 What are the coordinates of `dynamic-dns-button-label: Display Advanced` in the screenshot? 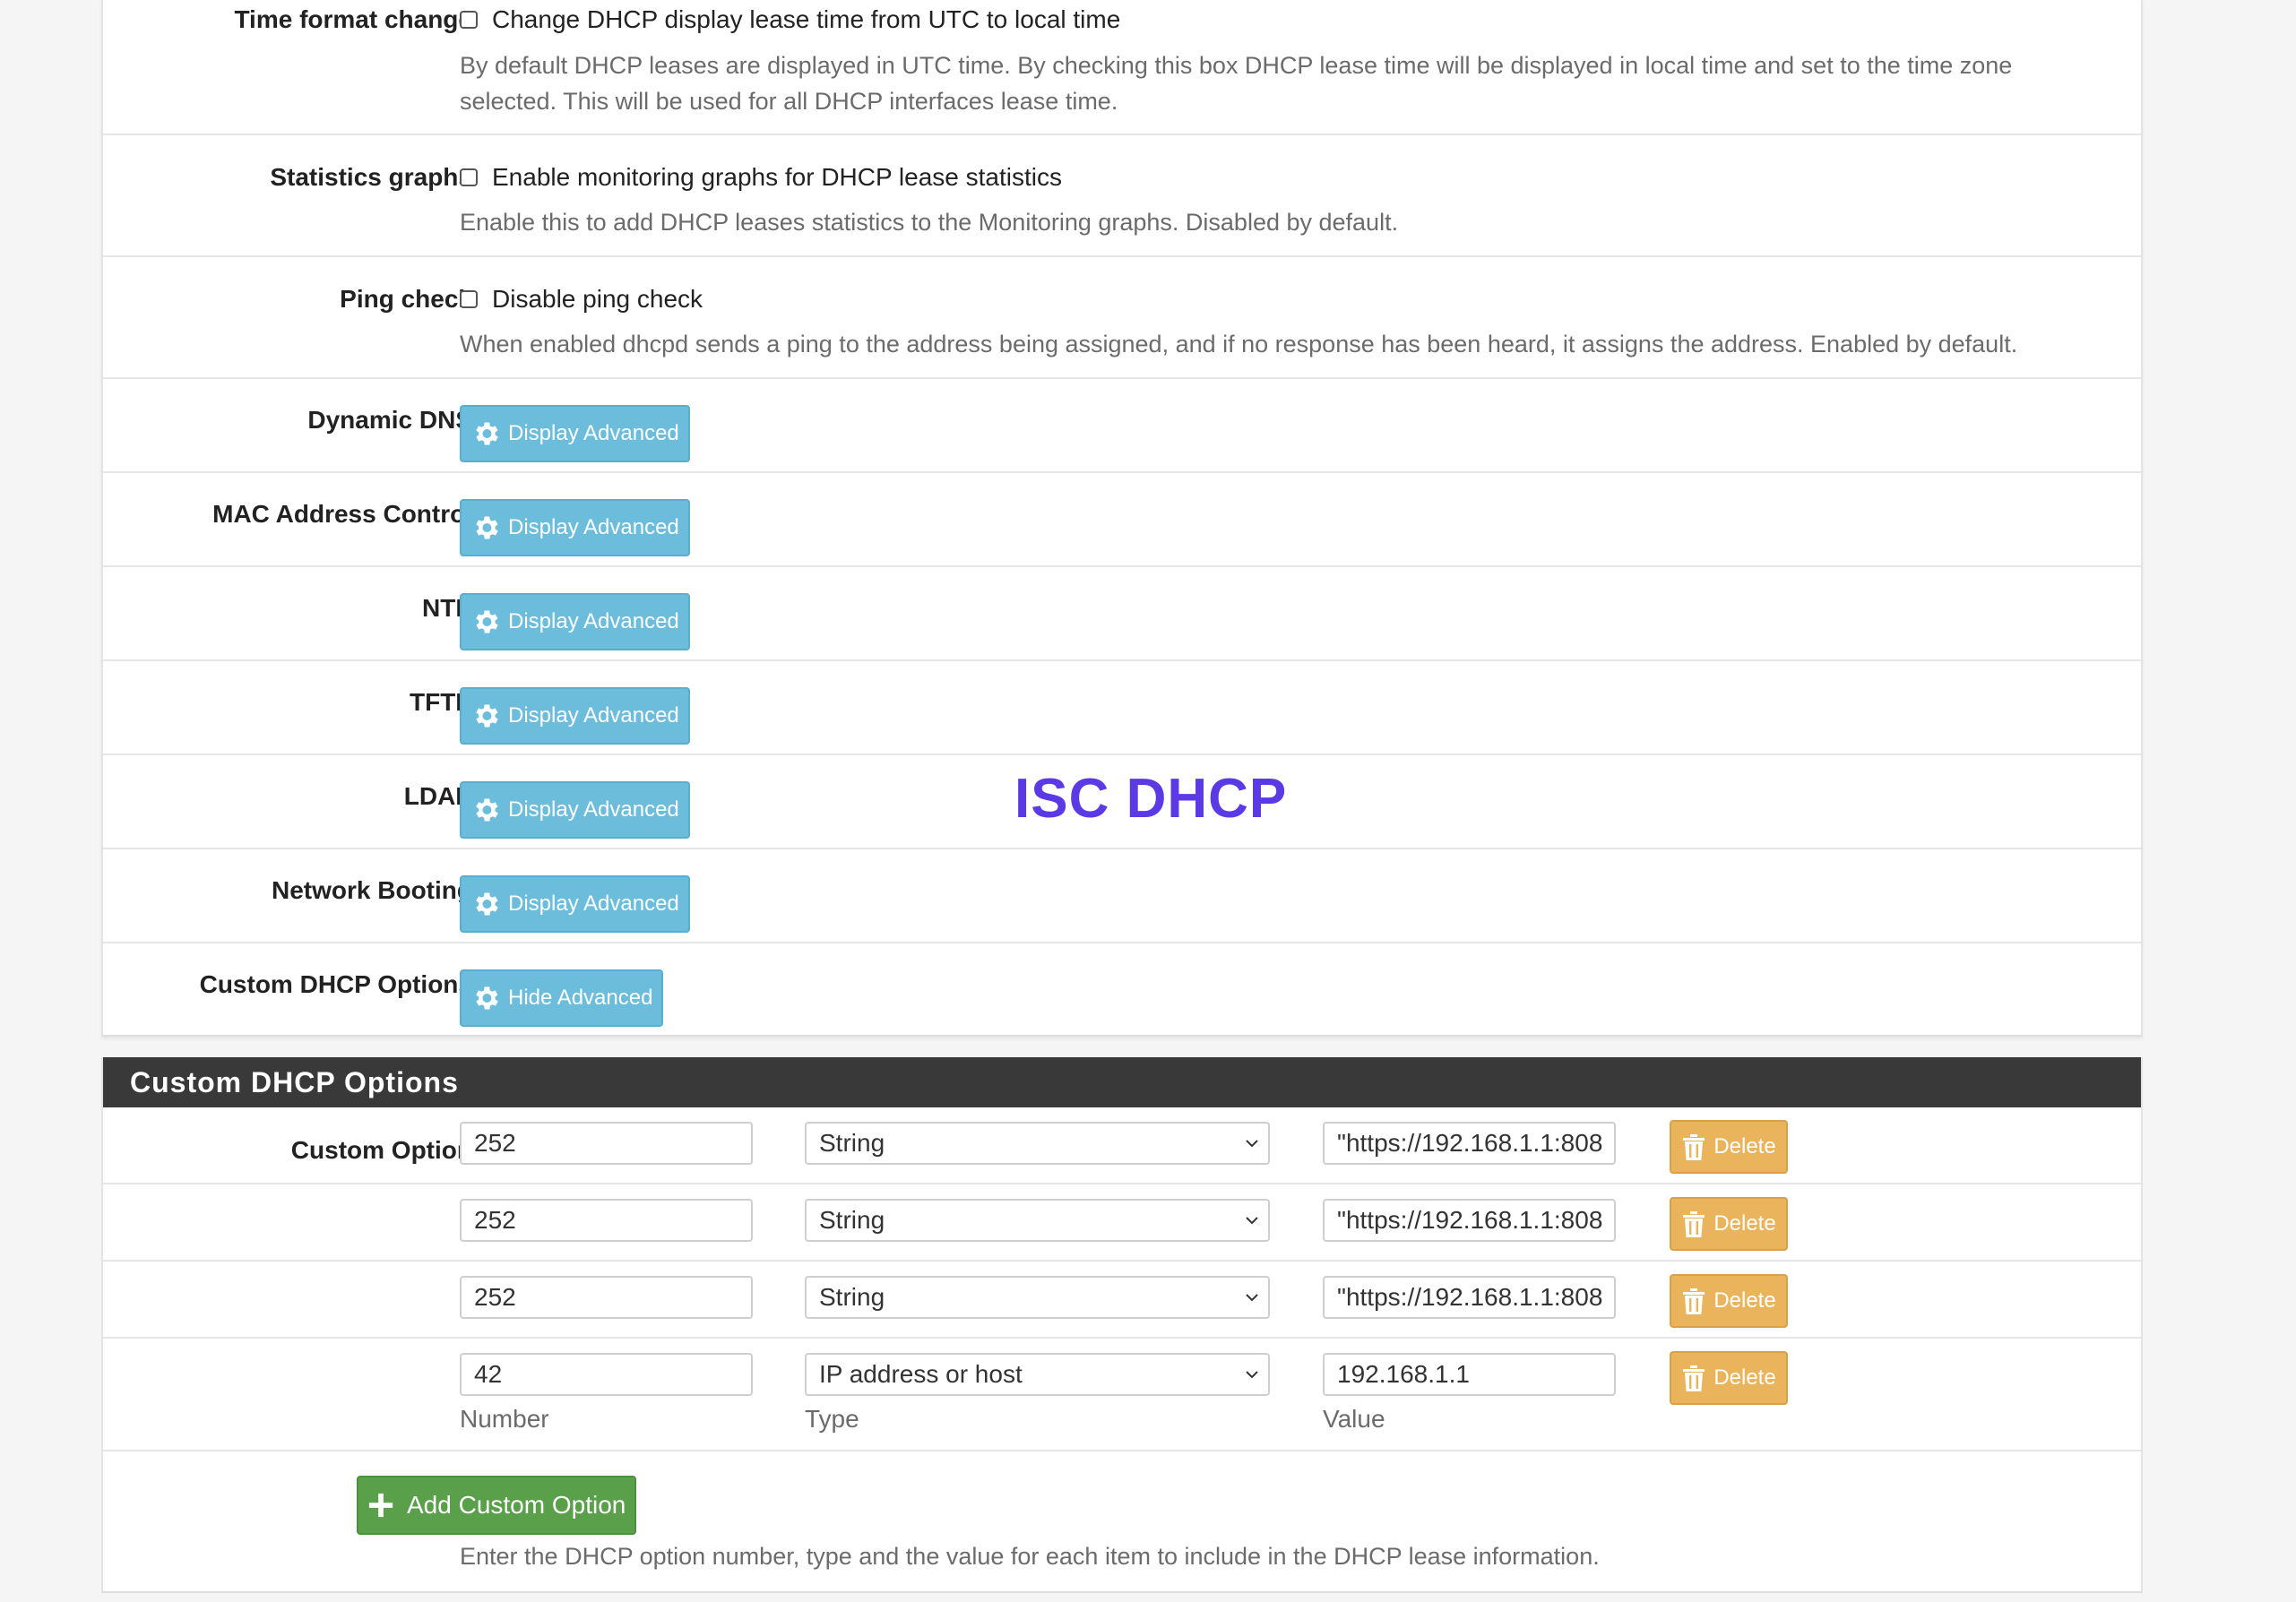 It's located at (594, 433).